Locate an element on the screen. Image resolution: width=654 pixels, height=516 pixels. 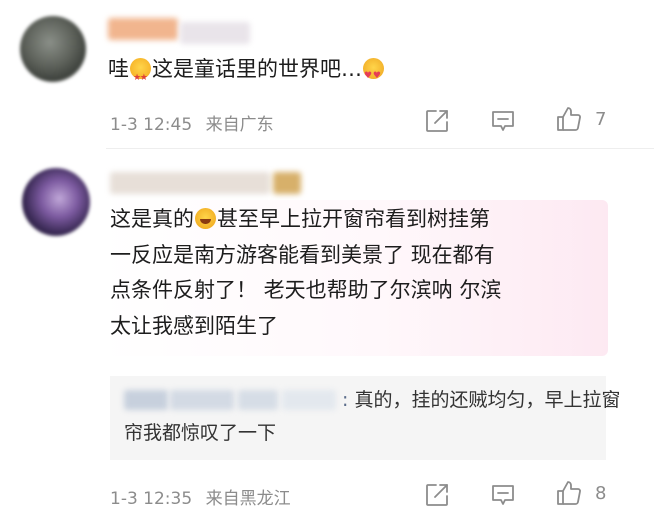
comment-text-start: 哇 is located at coordinates (118, 69).